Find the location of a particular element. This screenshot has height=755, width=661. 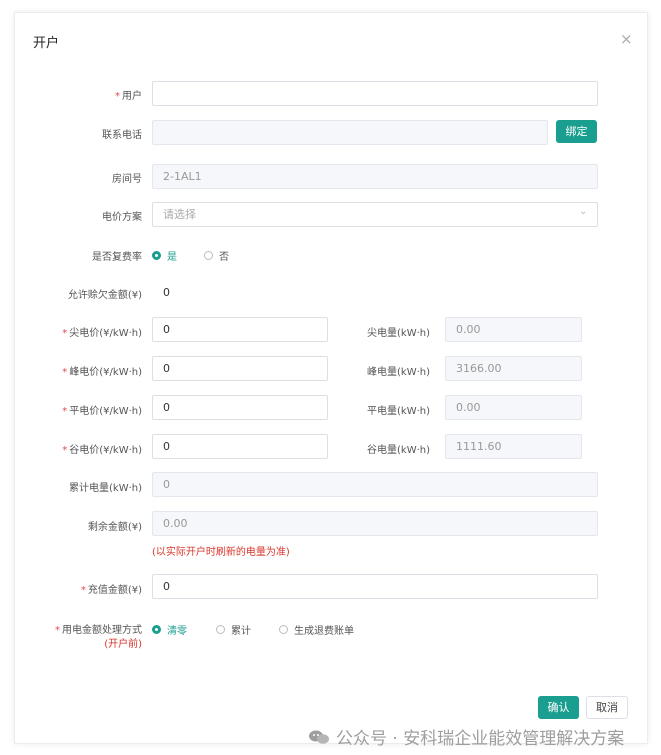

sharp-price-input: 0 is located at coordinates (240, 329).